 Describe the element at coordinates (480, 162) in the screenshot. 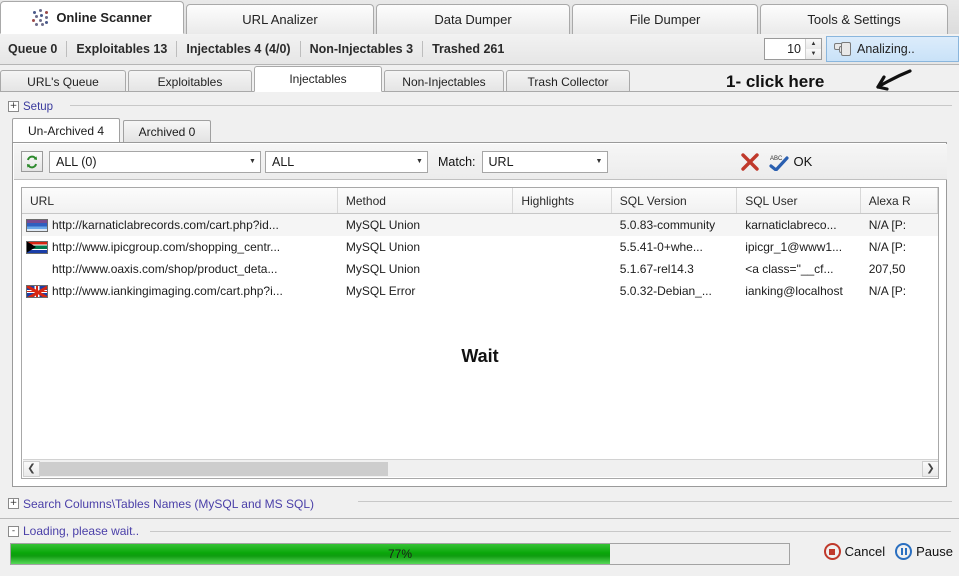

I see `filter-toolbar: ALL (0) ▼ ALL ▼ Match: URL ▼ ABC OK` at that location.